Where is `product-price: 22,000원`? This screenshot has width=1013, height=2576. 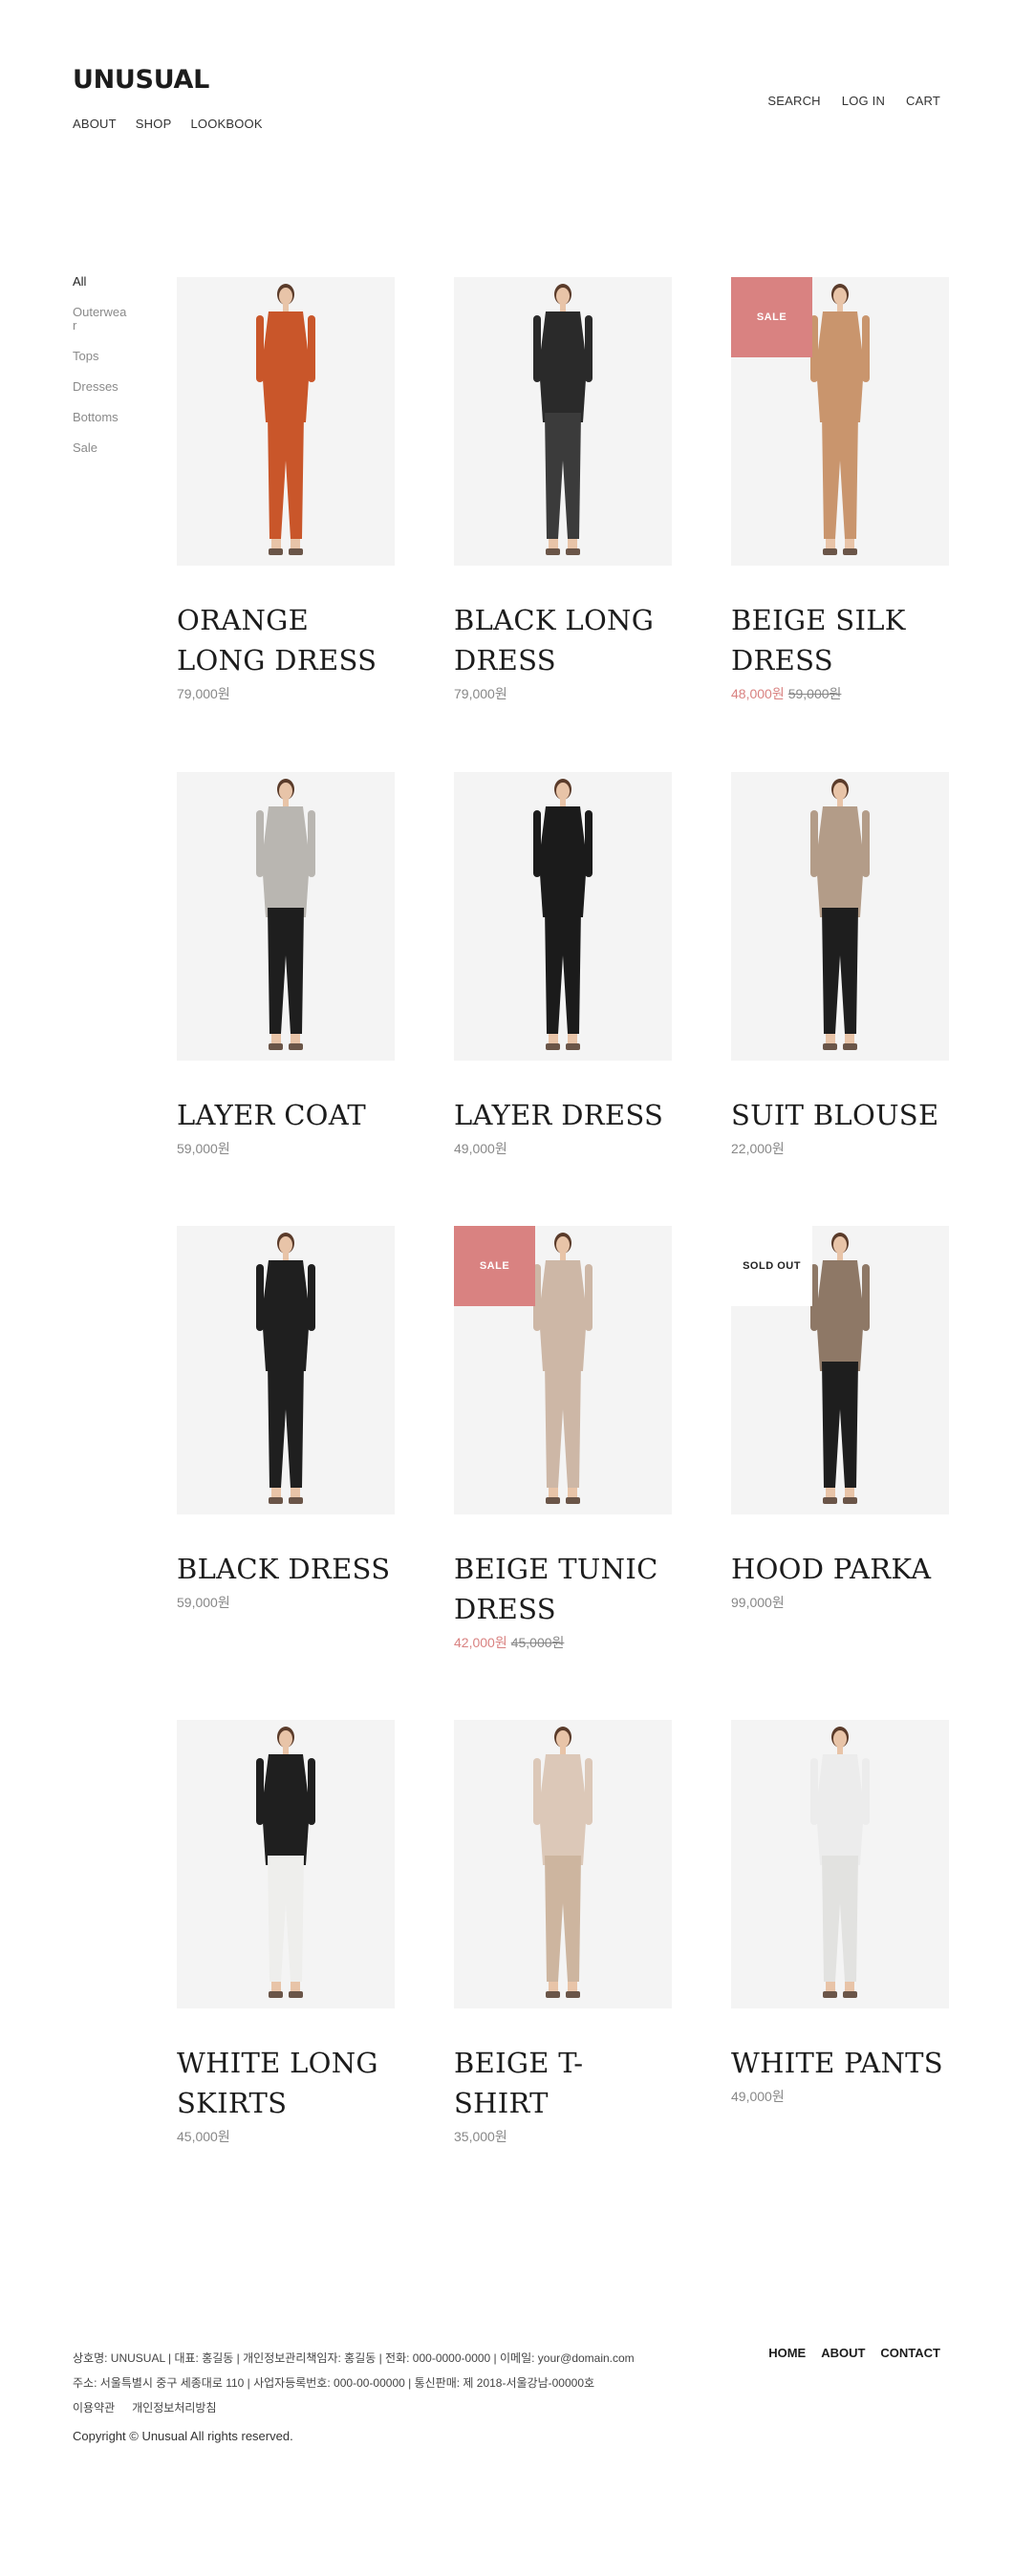
product-price: 22,000원 is located at coordinates (840, 1148).